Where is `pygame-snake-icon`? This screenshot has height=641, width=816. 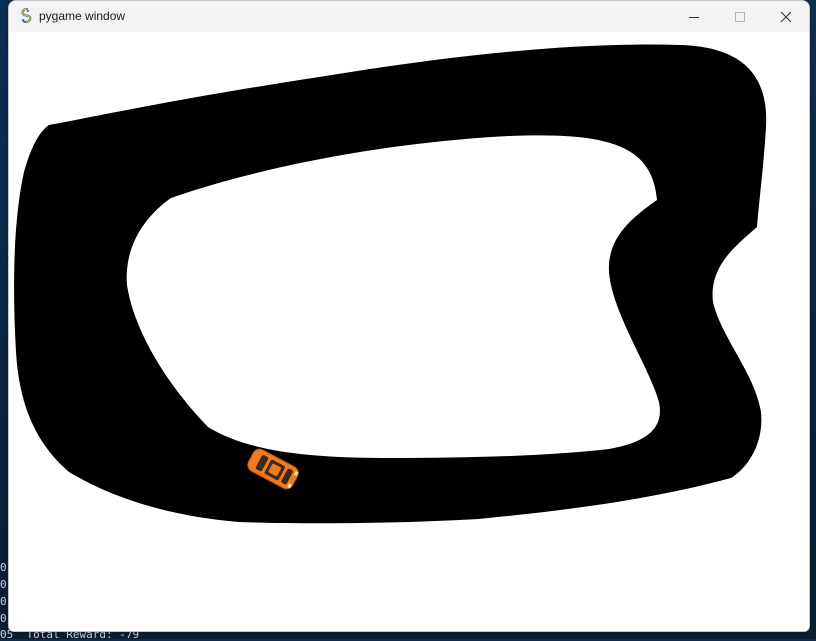
pygame-snake-icon is located at coordinates (26, 16).